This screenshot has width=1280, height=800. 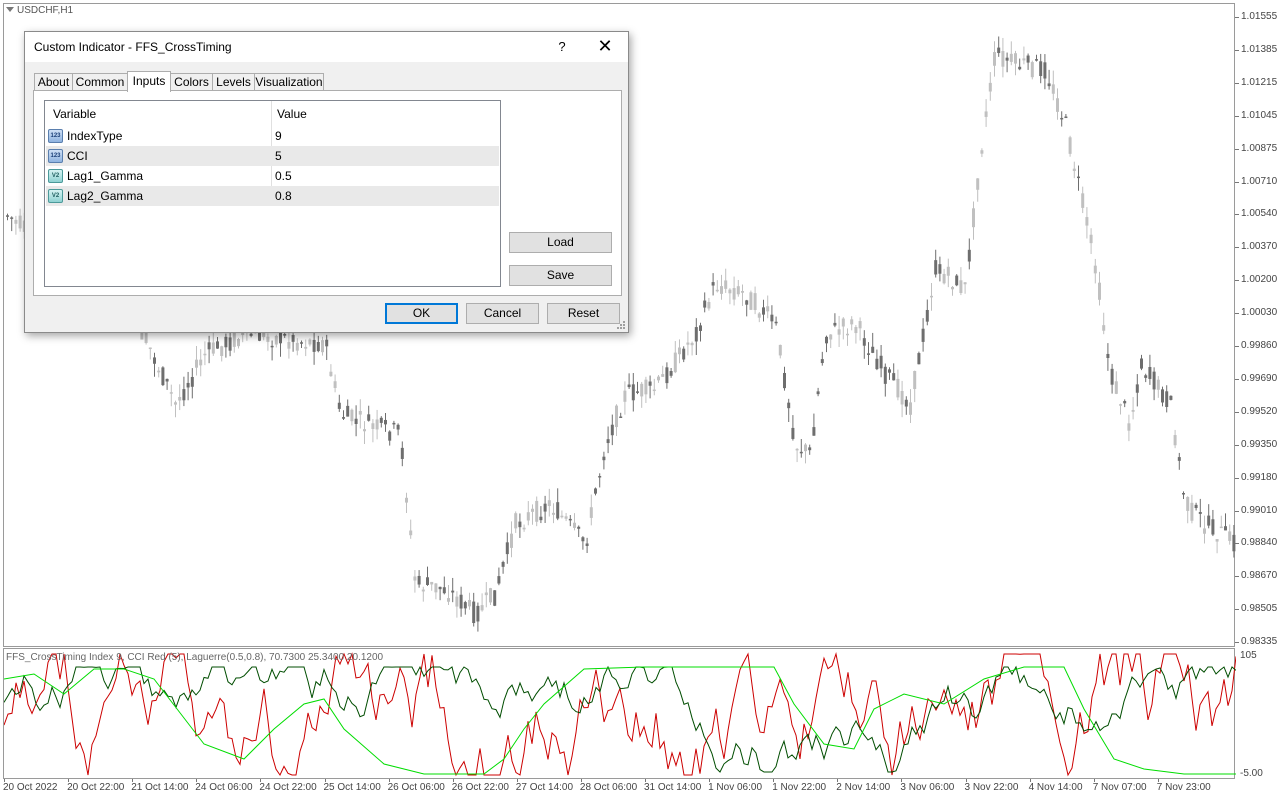 What do you see at coordinates (100, 82) in the screenshot?
I see `tab-common: Common` at bounding box center [100, 82].